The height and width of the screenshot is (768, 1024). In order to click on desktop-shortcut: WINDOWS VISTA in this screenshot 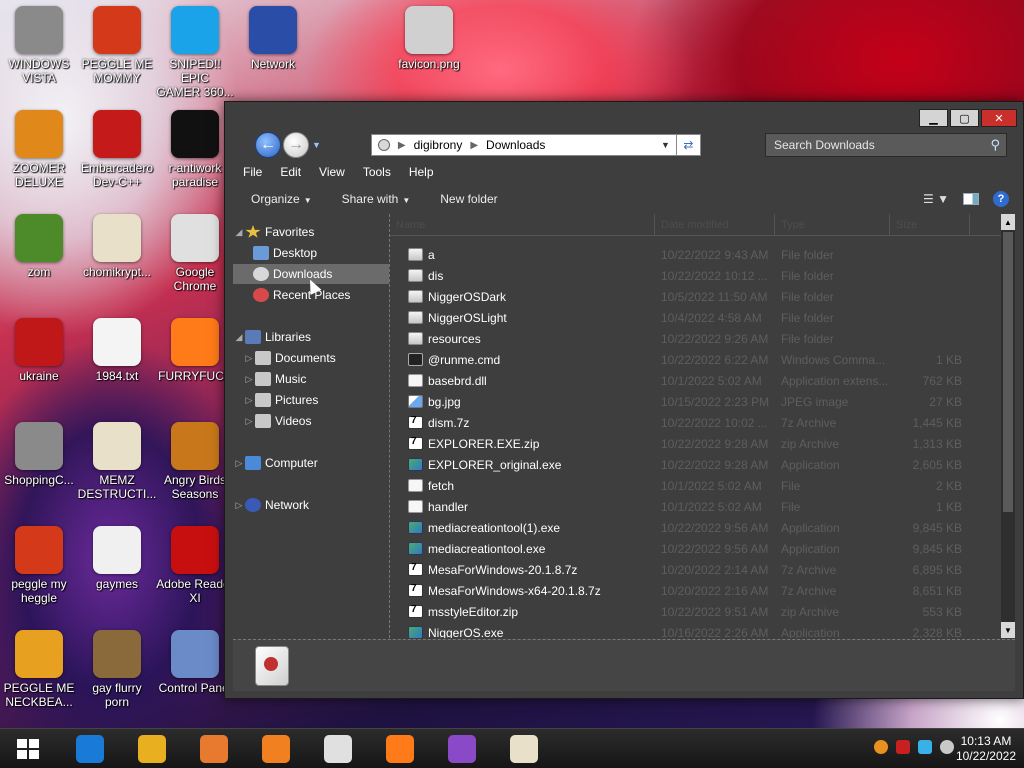, I will do `click(39, 45)`.